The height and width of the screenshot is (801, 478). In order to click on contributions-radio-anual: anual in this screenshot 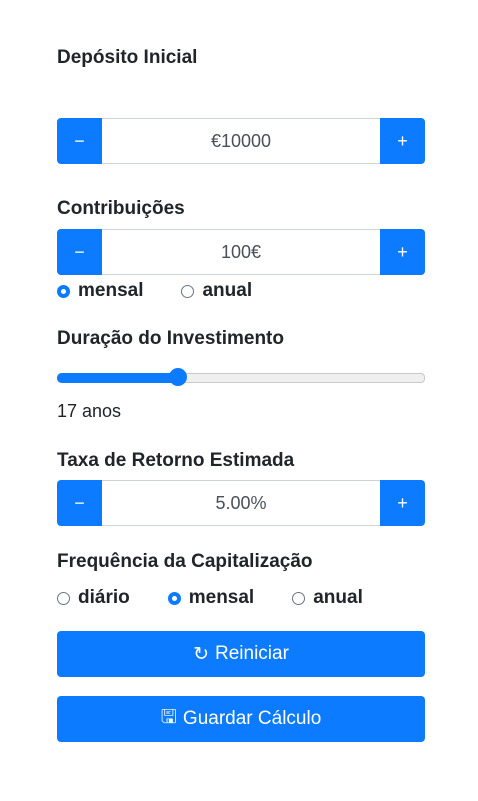, I will do `click(216, 291)`.